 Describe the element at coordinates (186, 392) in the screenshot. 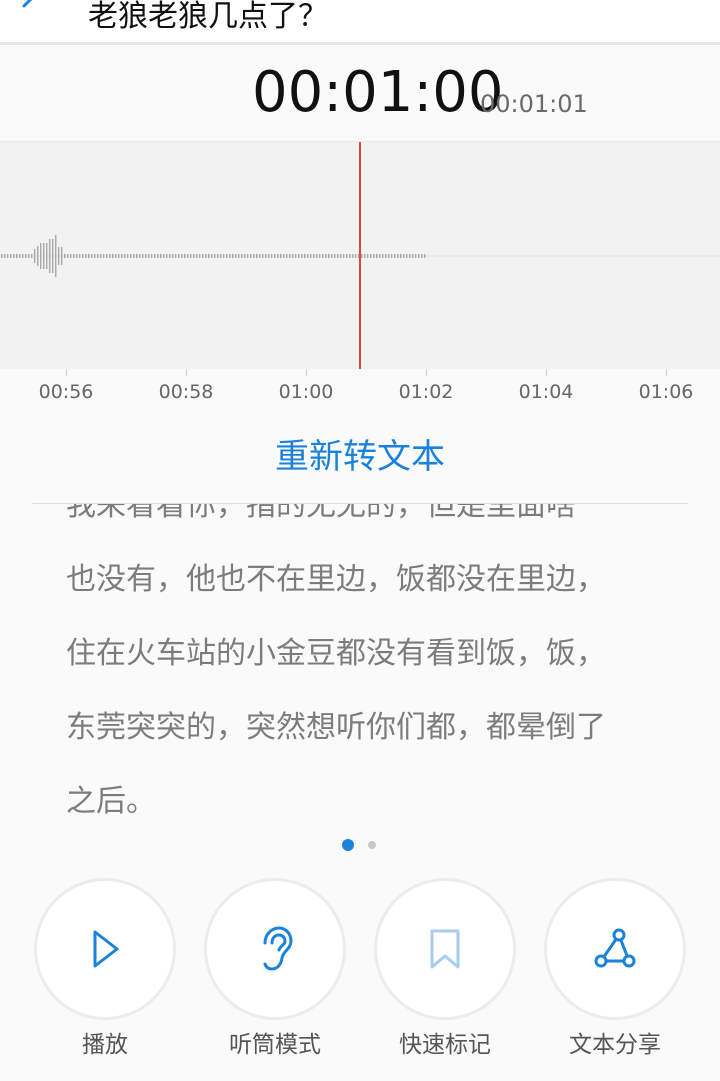

I see `tick-label: 00:58` at that location.